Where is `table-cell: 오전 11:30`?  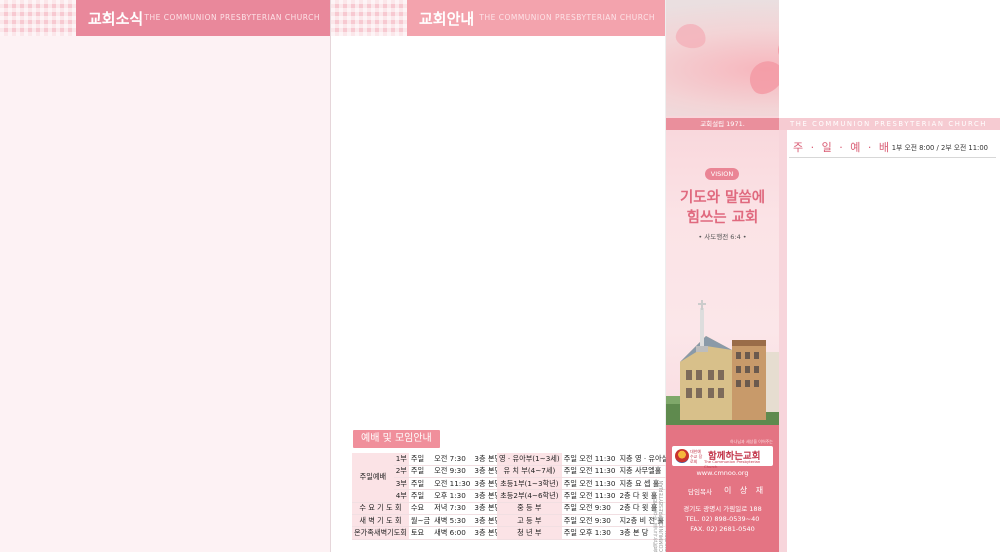 table-cell: 오전 11:30 is located at coordinates (452, 484).